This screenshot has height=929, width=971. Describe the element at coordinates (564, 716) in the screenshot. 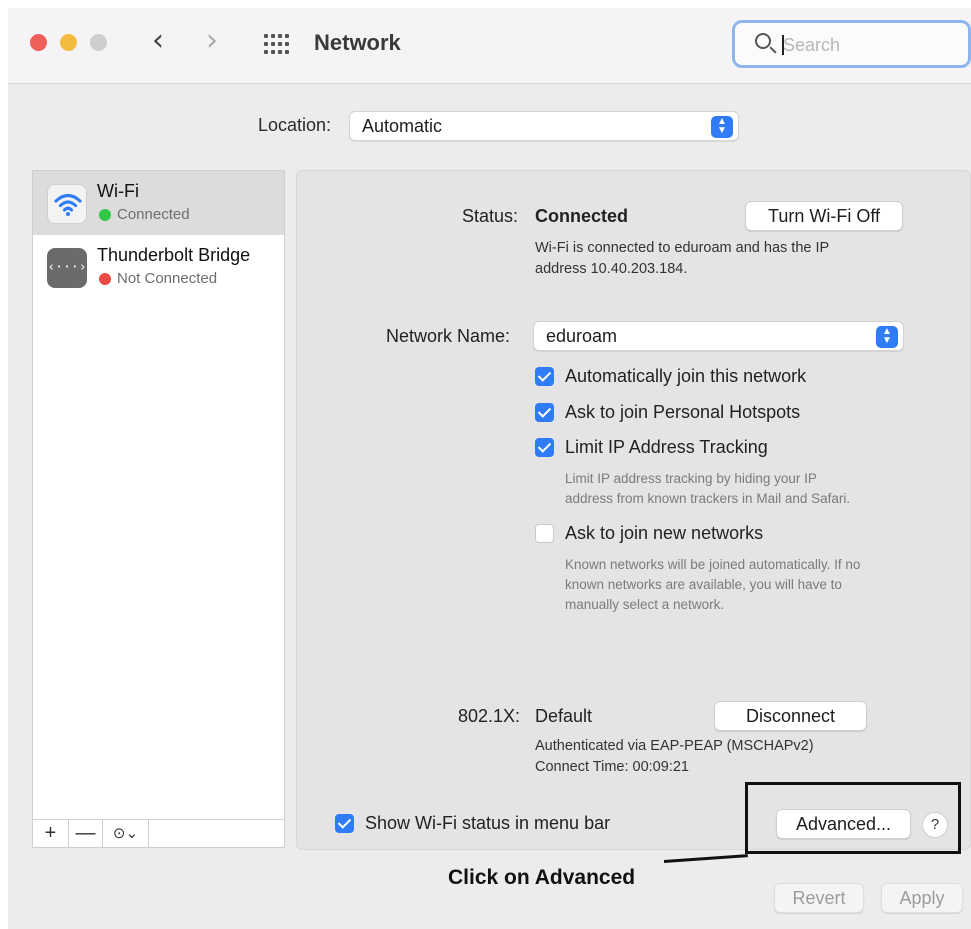

I see `dot1x-value: Default` at that location.